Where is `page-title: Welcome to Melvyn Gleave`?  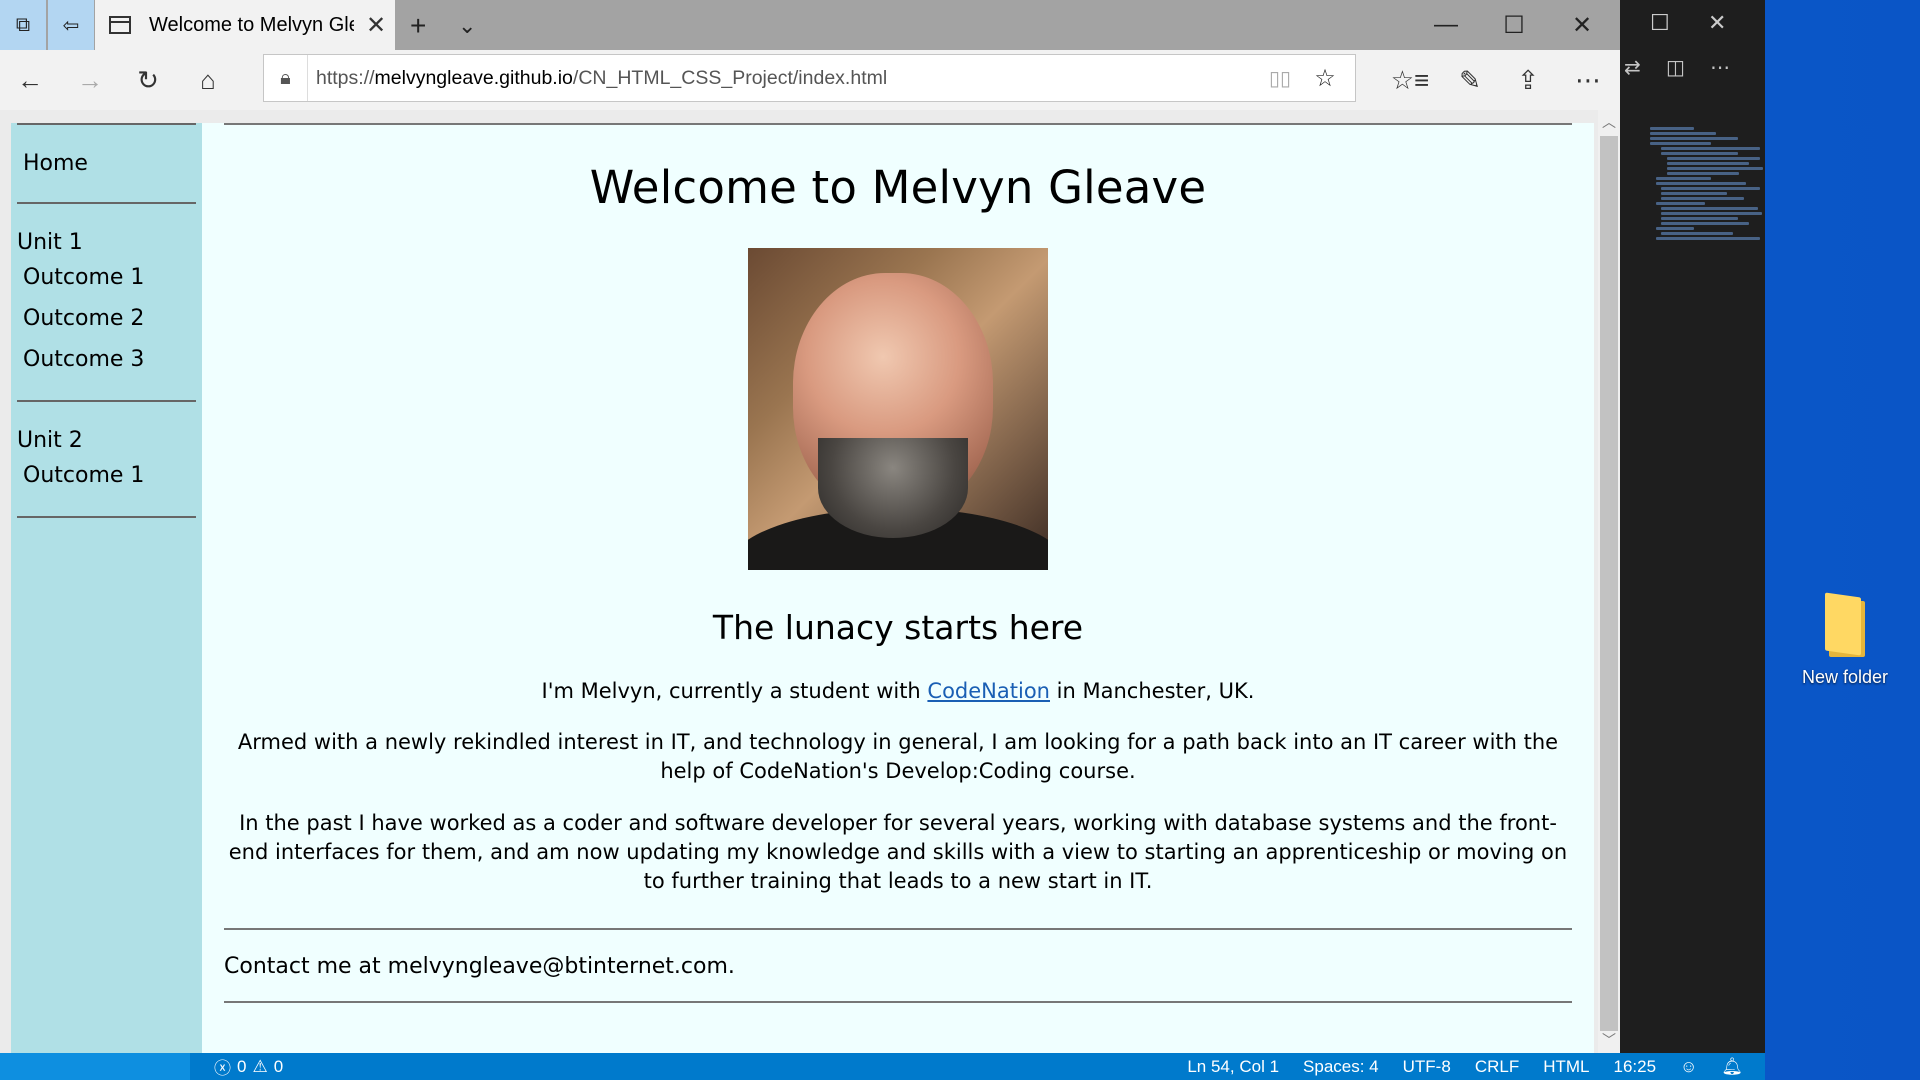 page-title: Welcome to Melvyn Gleave is located at coordinates (898, 187).